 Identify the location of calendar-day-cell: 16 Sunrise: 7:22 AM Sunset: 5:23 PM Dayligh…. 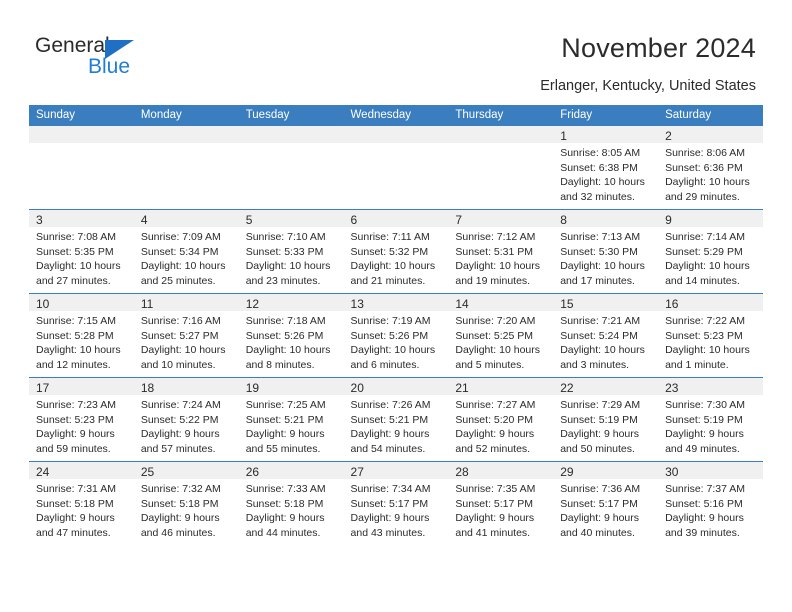
(710, 335).